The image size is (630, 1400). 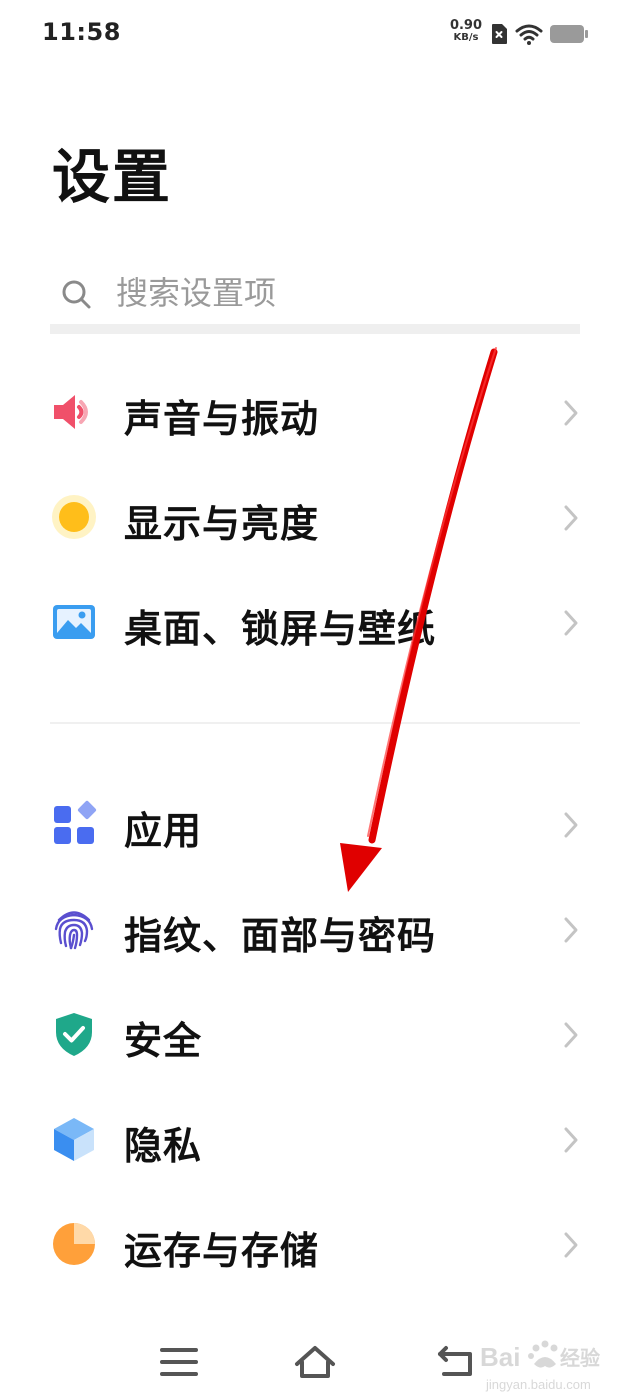 What do you see at coordinates (580, 1358) in the screenshot?
I see `svg-text: 经验` at bounding box center [580, 1358].